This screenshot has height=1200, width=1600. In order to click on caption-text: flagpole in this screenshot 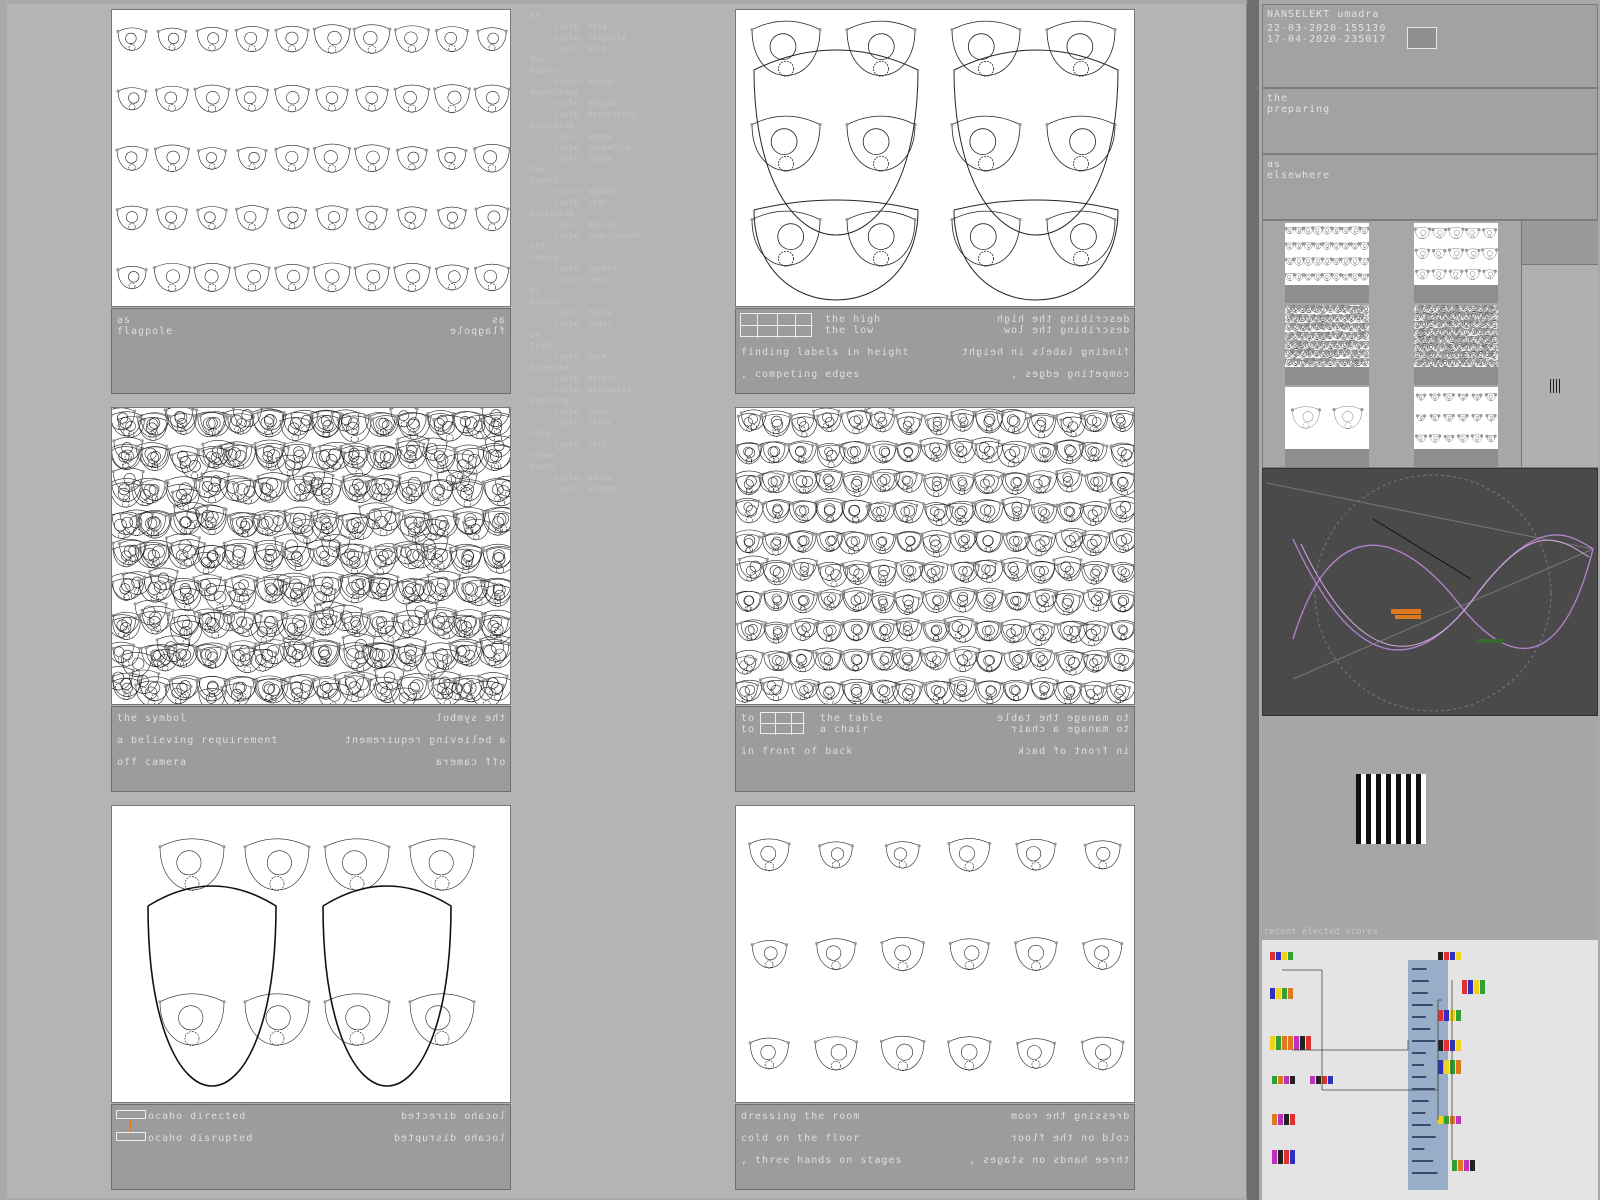, I will do `click(145, 331)`.